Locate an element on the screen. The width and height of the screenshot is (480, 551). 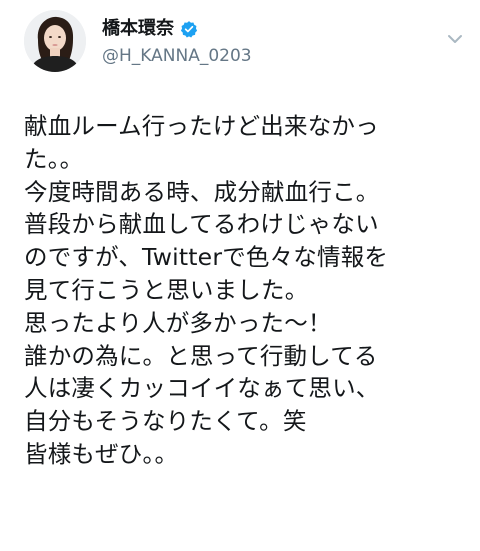
avatar is located at coordinates (55, 41).